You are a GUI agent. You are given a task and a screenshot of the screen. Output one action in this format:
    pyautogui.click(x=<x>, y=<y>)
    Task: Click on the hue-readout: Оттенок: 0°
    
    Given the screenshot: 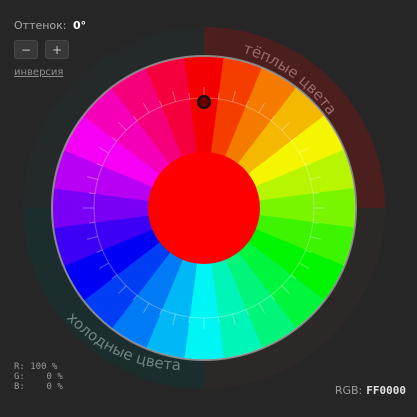 What is the action you would take?
    pyautogui.click(x=50, y=25)
    